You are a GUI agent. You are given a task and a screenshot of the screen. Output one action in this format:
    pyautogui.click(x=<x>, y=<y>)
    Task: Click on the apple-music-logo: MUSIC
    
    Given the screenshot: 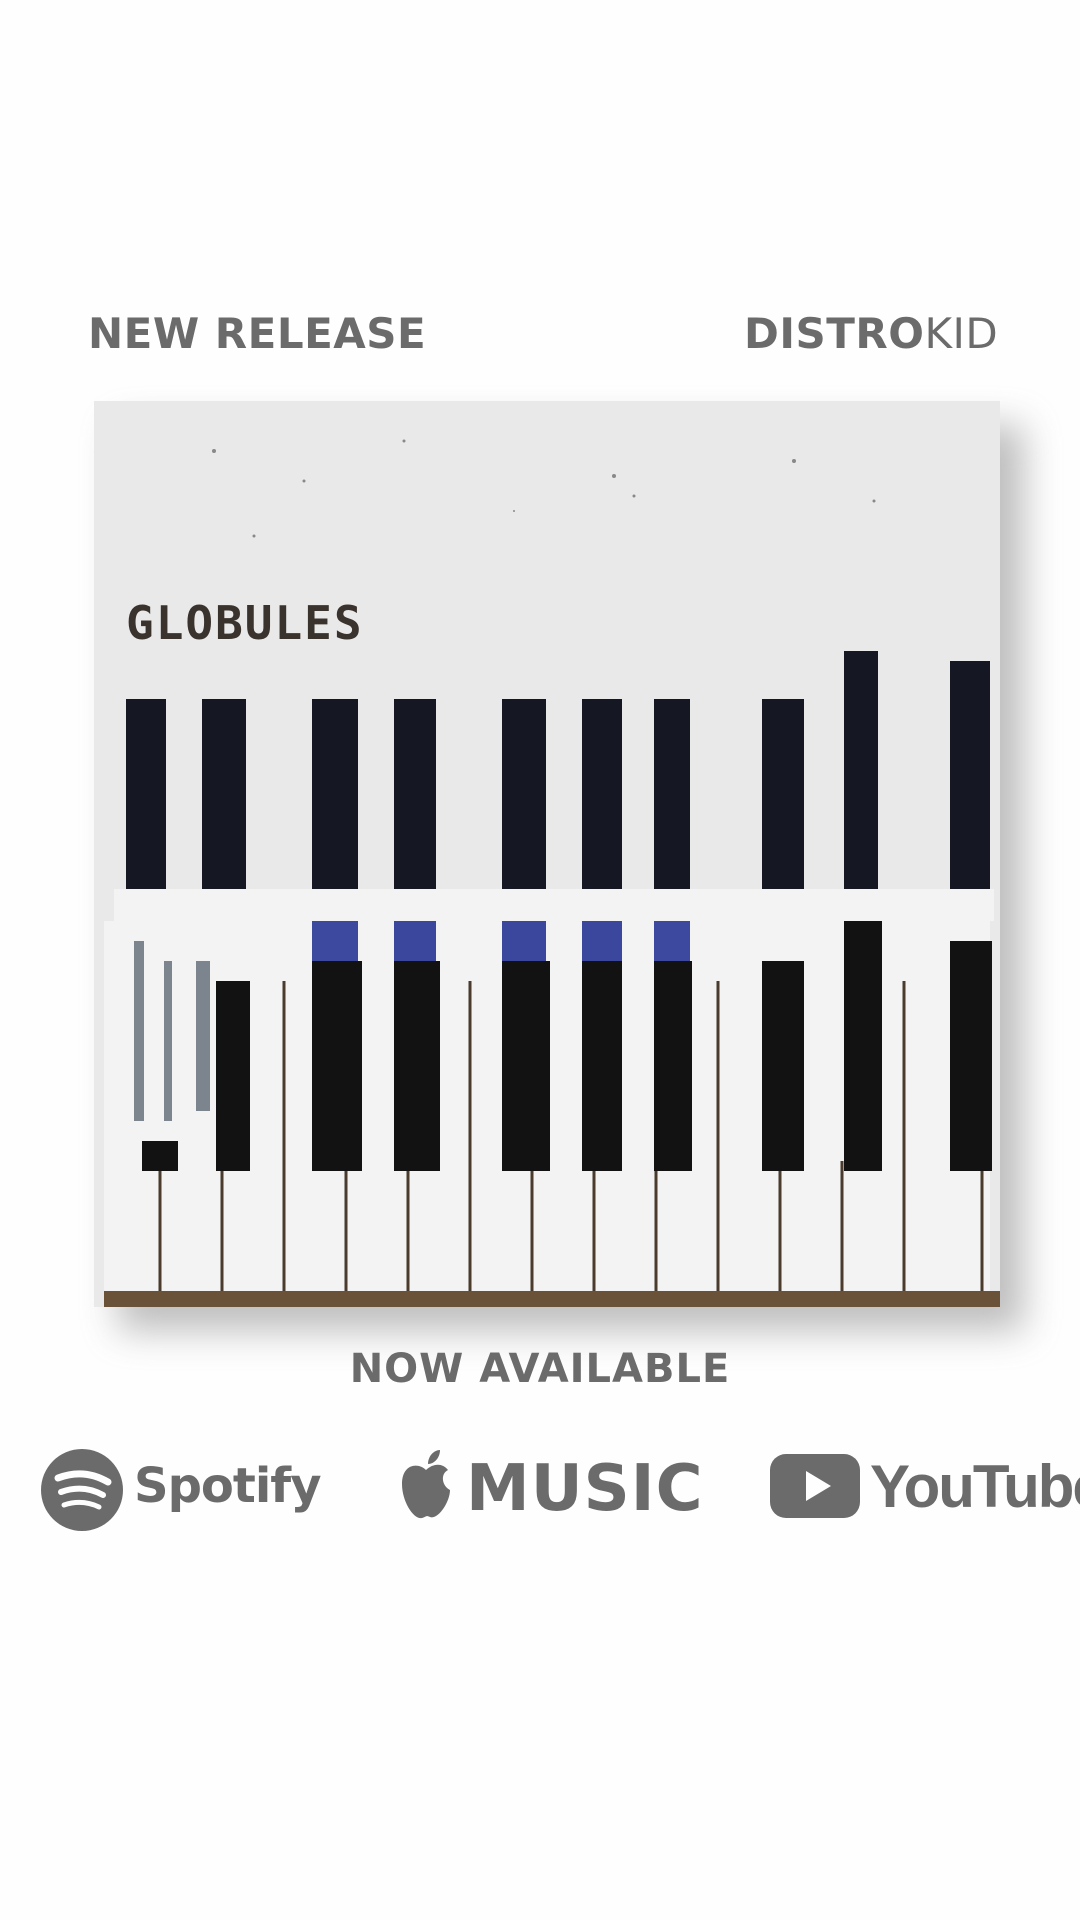 What is the action you would take?
    pyautogui.click(x=550, y=1487)
    